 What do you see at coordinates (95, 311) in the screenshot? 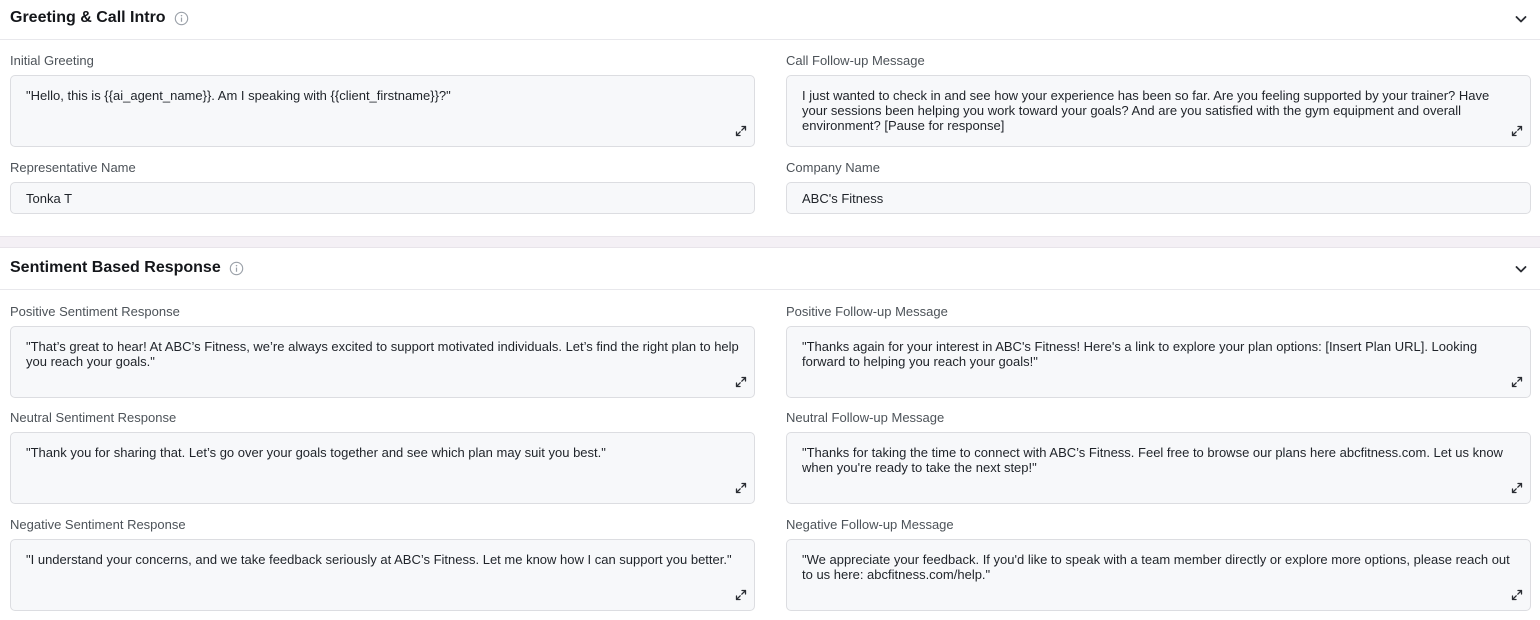
I see `field-label: Positive Sentiment Response` at bounding box center [95, 311].